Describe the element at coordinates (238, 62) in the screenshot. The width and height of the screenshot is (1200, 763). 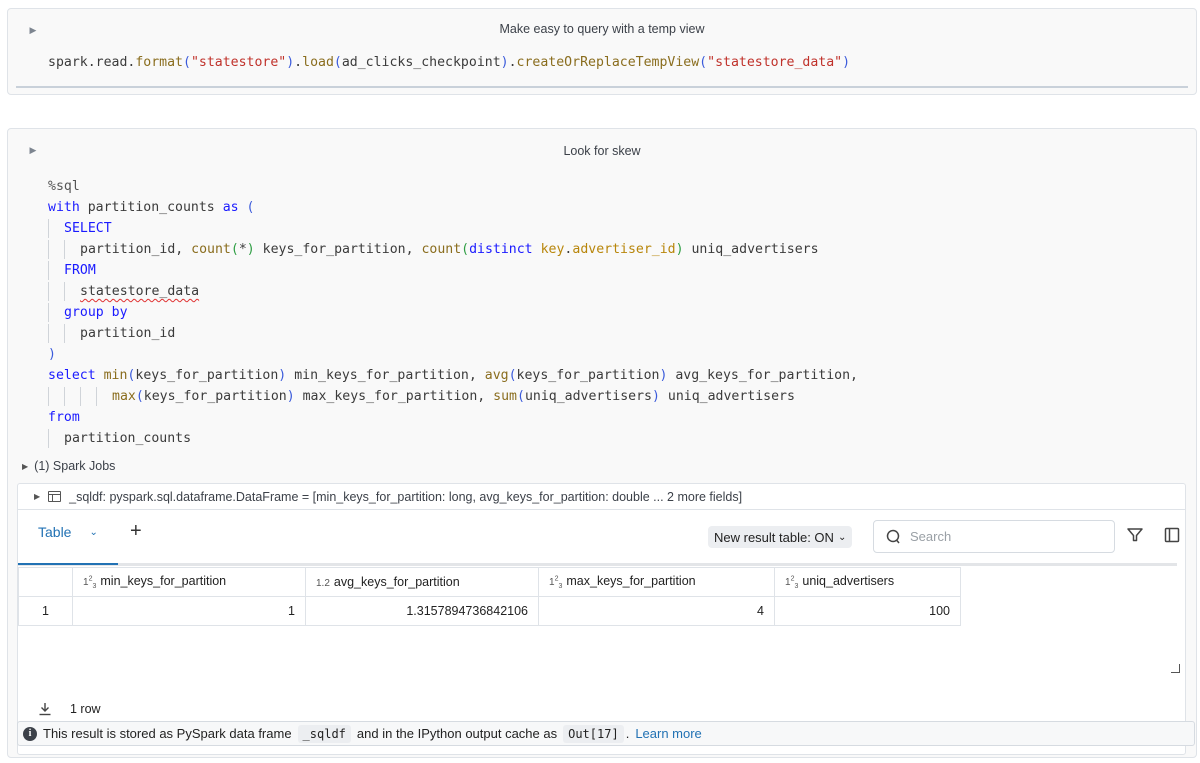
I see `code-token: "statestore"` at that location.